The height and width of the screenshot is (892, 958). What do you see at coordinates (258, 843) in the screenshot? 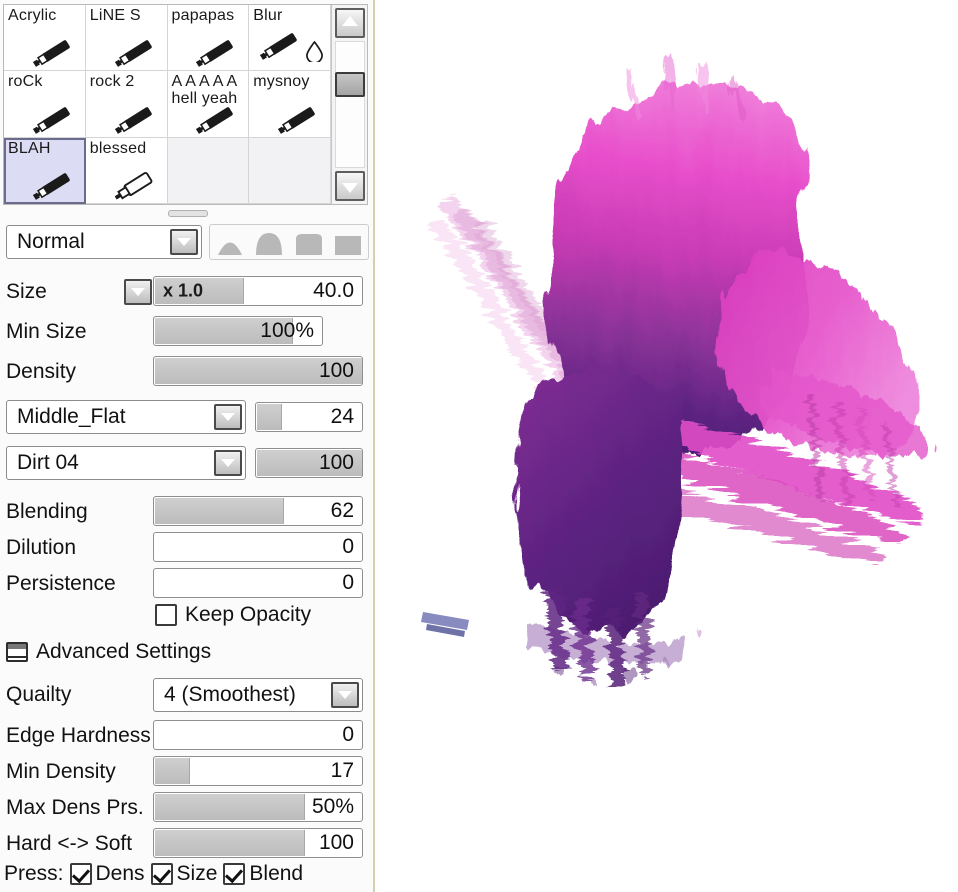
I see `hard-soft-slider: 100` at bounding box center [258, 843].